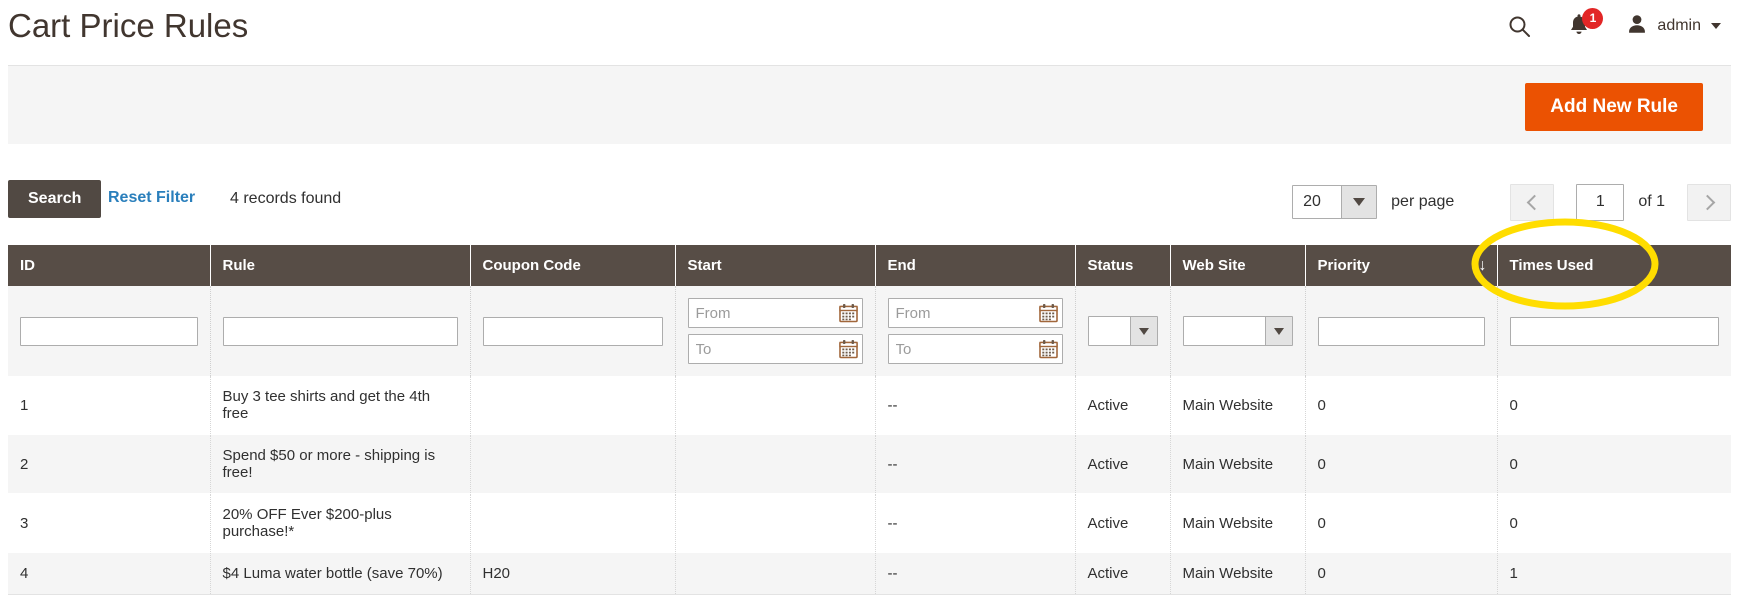 The height and width of the screenshot is (595, 1739). I want to click on column-header-times-used: Times Used, so click(1614, 265).